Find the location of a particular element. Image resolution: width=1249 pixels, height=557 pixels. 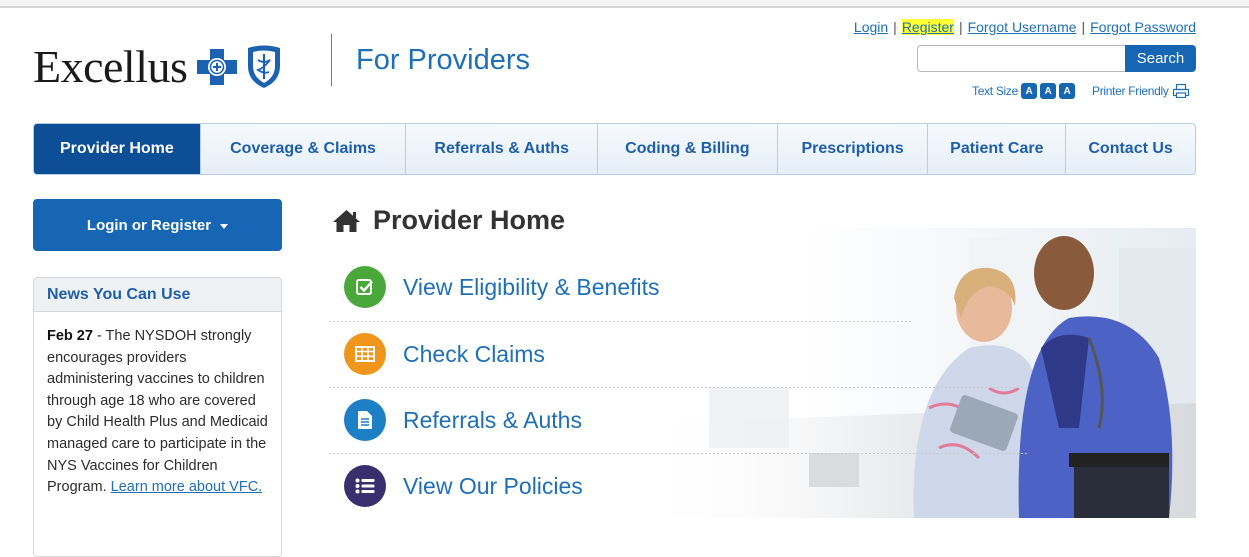

forgot-username-link: Forgot Username is located at coordinates (1022, 27).